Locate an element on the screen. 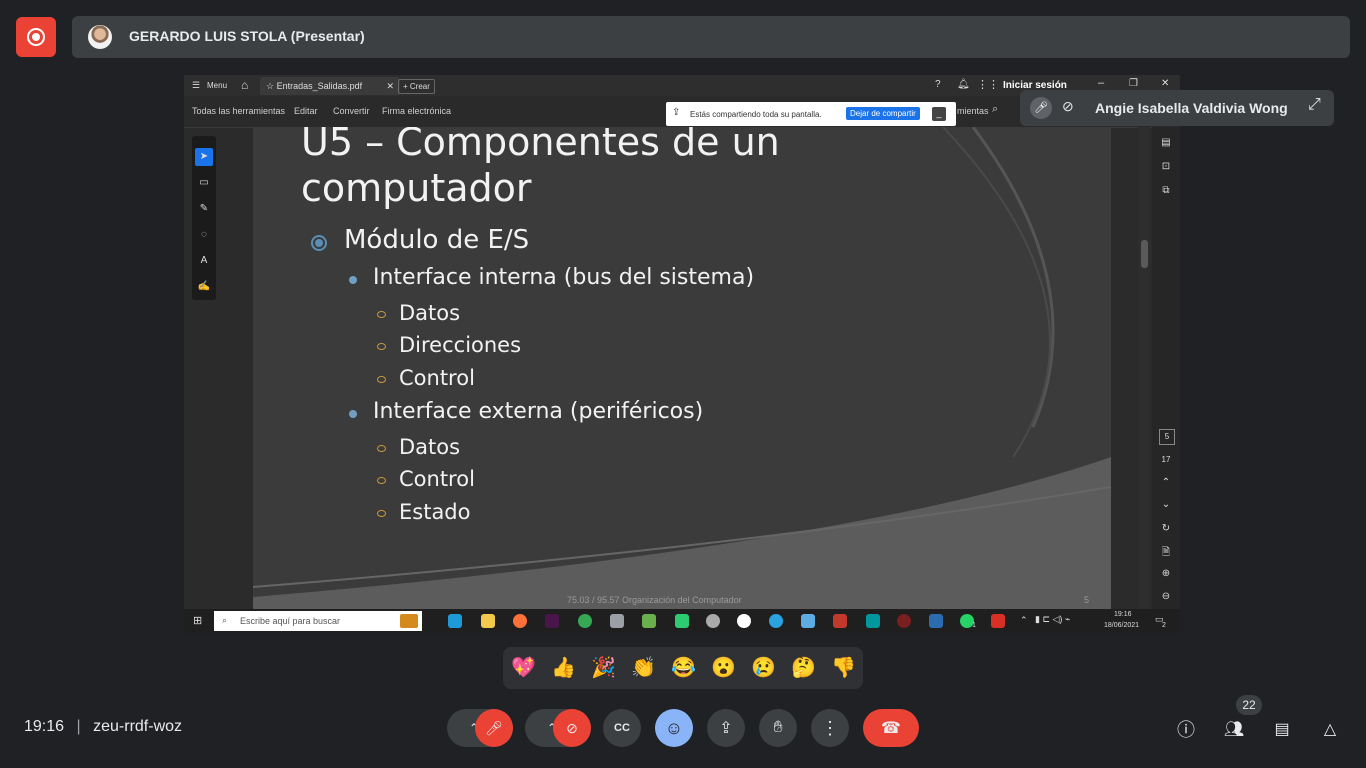  network-app-icon is located at coordinates (808, 621).